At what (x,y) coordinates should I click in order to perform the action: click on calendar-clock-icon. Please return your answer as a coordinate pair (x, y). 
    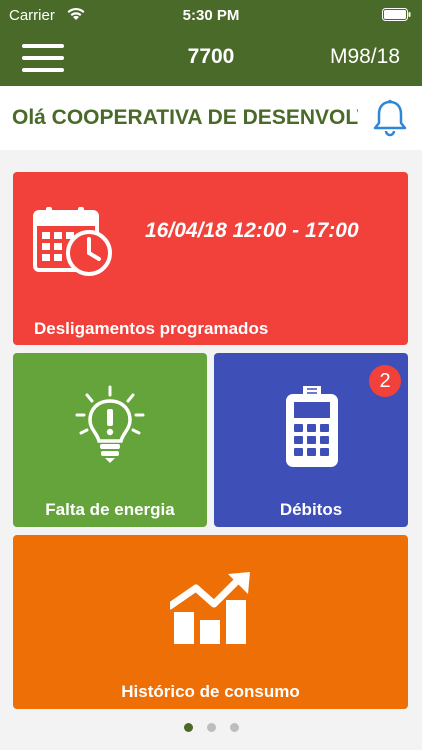
    Looking at the image, I should click on (72, 241).